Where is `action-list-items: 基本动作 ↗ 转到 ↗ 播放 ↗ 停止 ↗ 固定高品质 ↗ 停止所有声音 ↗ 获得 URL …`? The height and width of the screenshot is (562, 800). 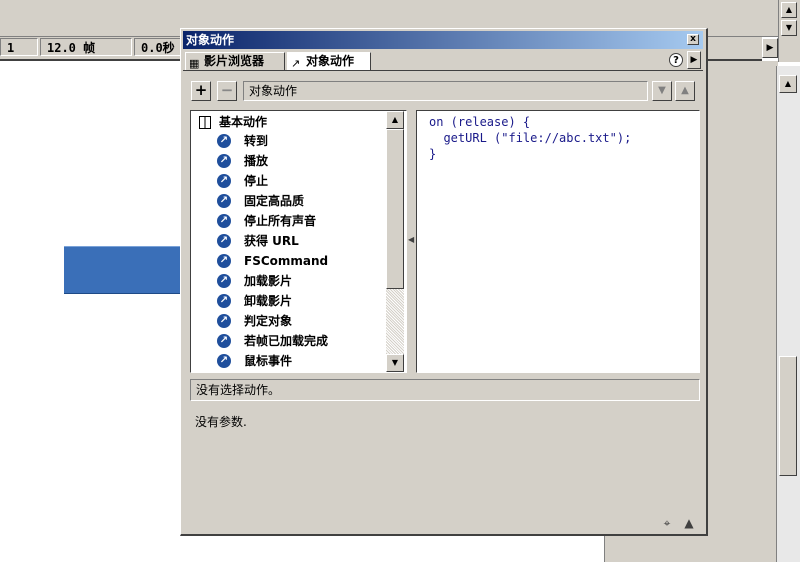
action-list-items: 基本动作 ↗ 转到 ↗ 播放 ↗ 停止 ↗ 固定高品质 ↗ 停止所有声音 ↗ 获得 URL … is located at coordinates (288, 241).